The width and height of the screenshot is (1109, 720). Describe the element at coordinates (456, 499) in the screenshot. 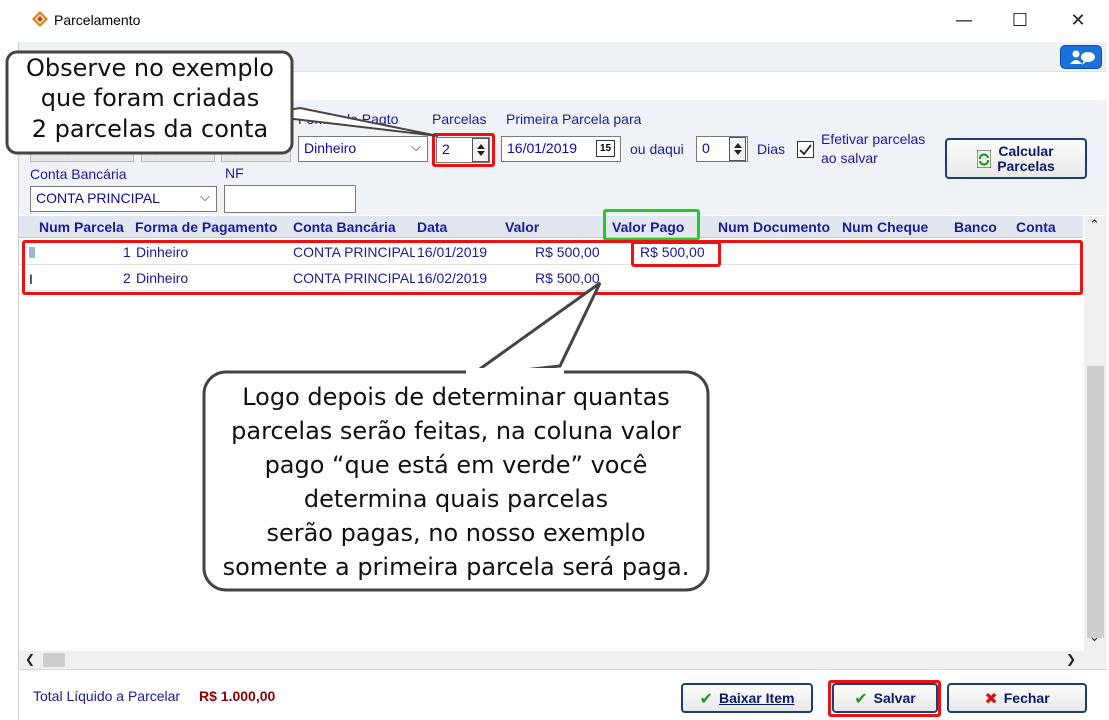

I see `callout2-line: determina quais parcelas` at that location.